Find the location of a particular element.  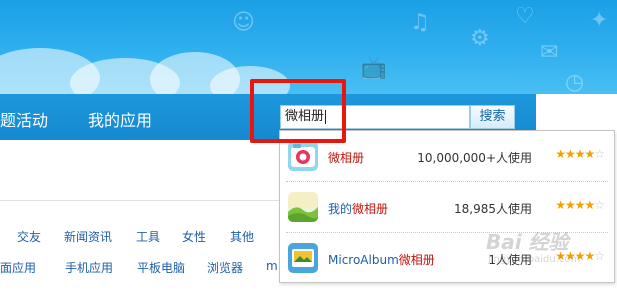

suggestion-name: 我的微相册 is located at coordinates (358, 208).